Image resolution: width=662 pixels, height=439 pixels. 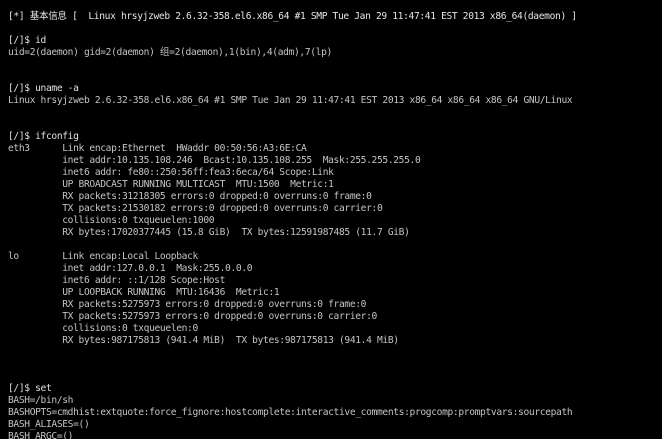 What do you see at coordinates (103, 328) in the screenshot?
I see `ifconfig-line: collisions:0 txqueuelen:0` at bounding box center [103, 328].